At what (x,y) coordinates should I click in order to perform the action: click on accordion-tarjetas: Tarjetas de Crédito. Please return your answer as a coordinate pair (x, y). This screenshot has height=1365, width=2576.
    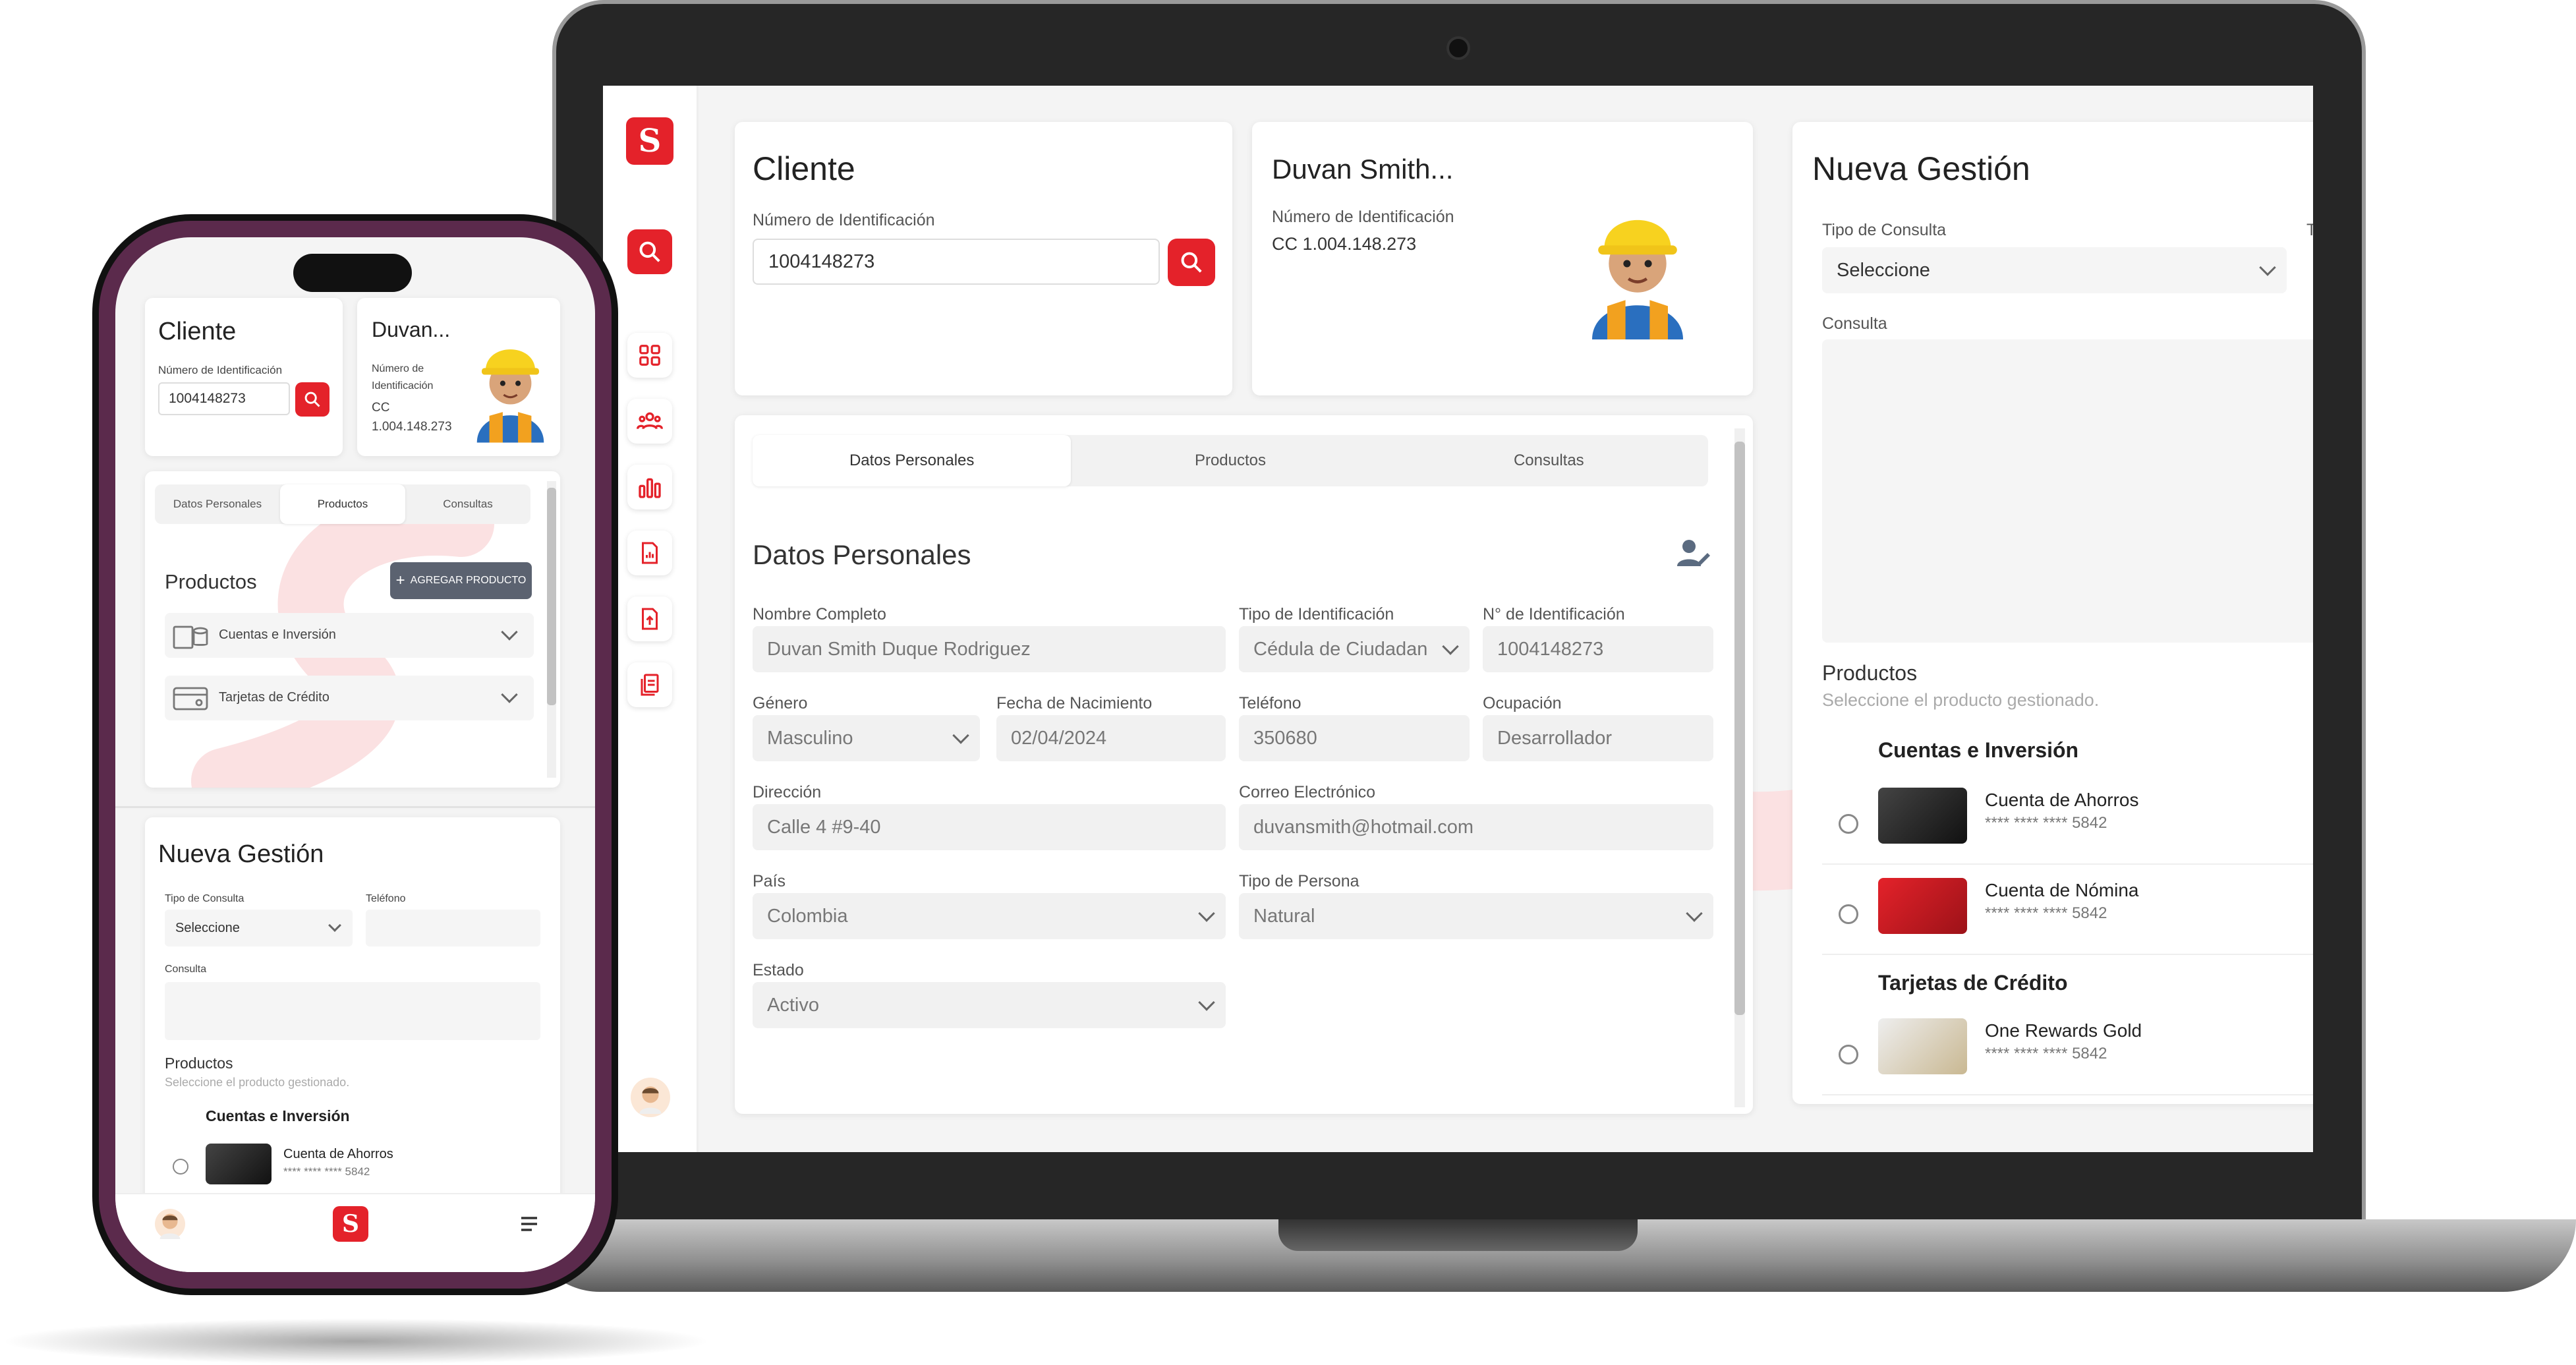
    Looking at the image, I should click on (349, 698).